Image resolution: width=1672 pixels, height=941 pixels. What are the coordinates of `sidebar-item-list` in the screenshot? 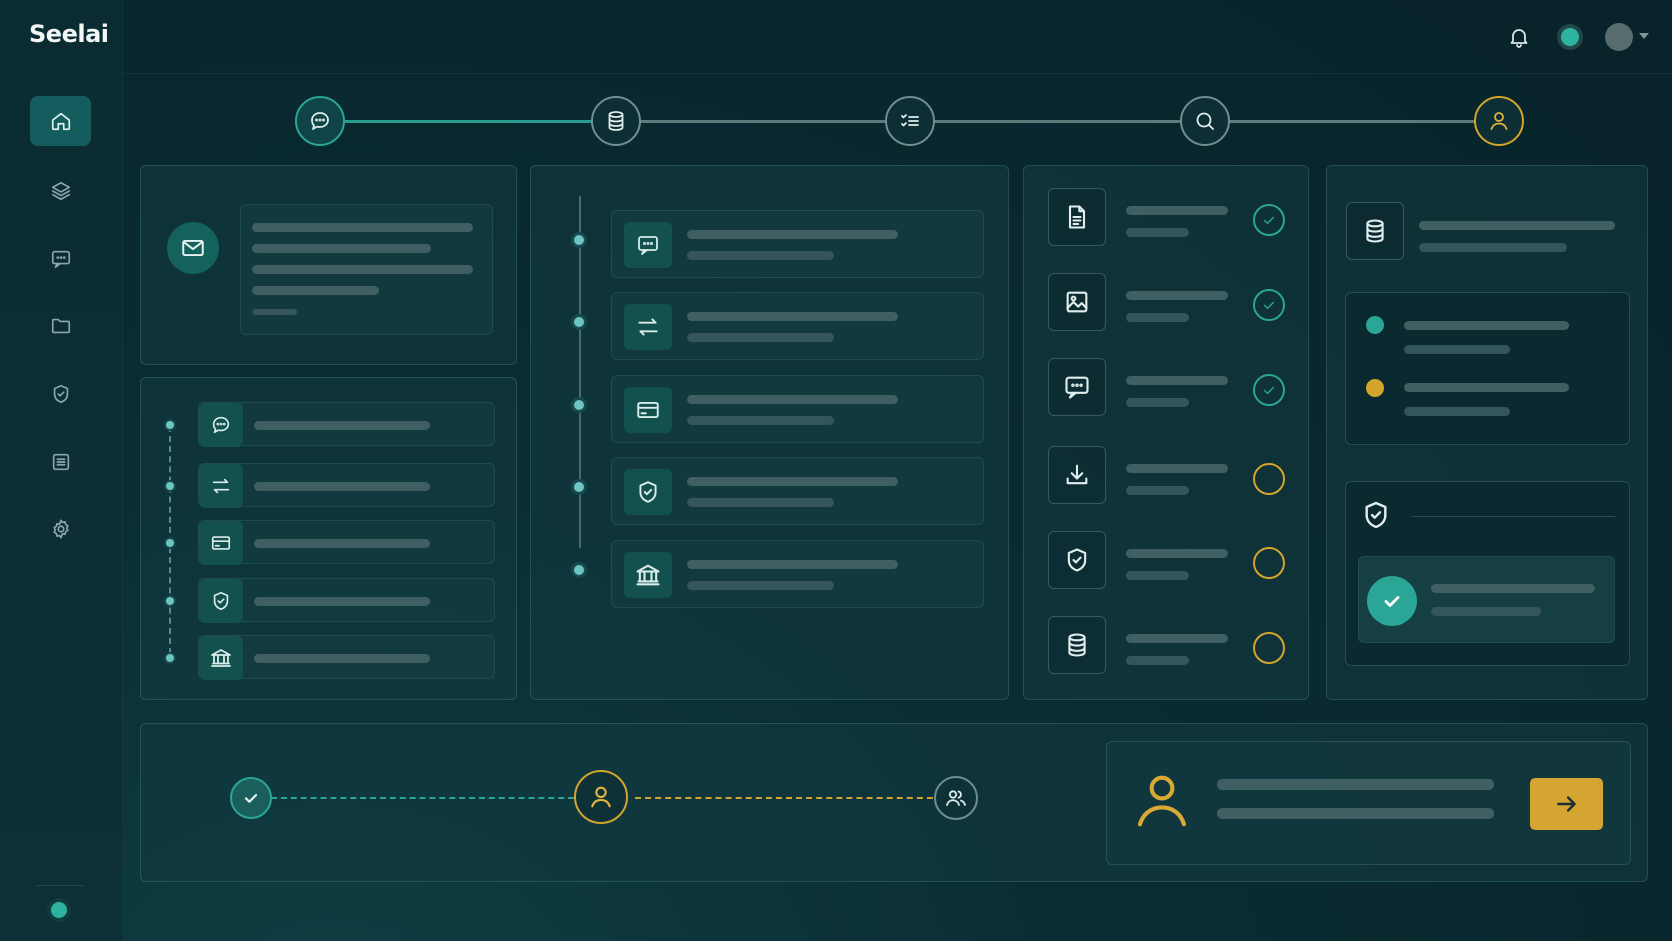 It's located at (60, 462).